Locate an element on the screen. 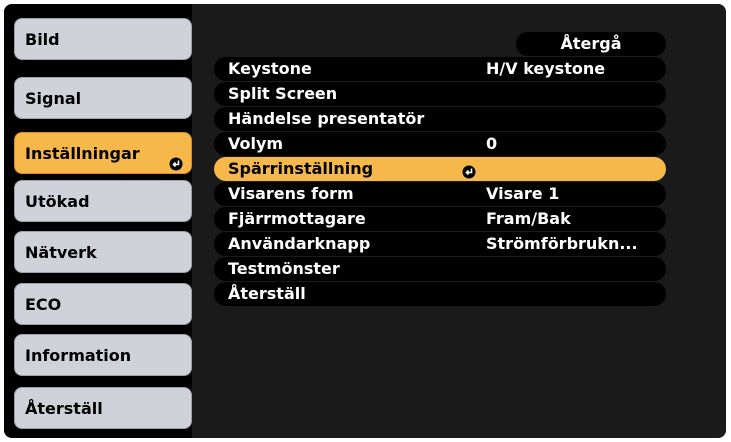 The image size is (731, 442). sidebar-item-eco: ECO is located at coordinates (103, 304).